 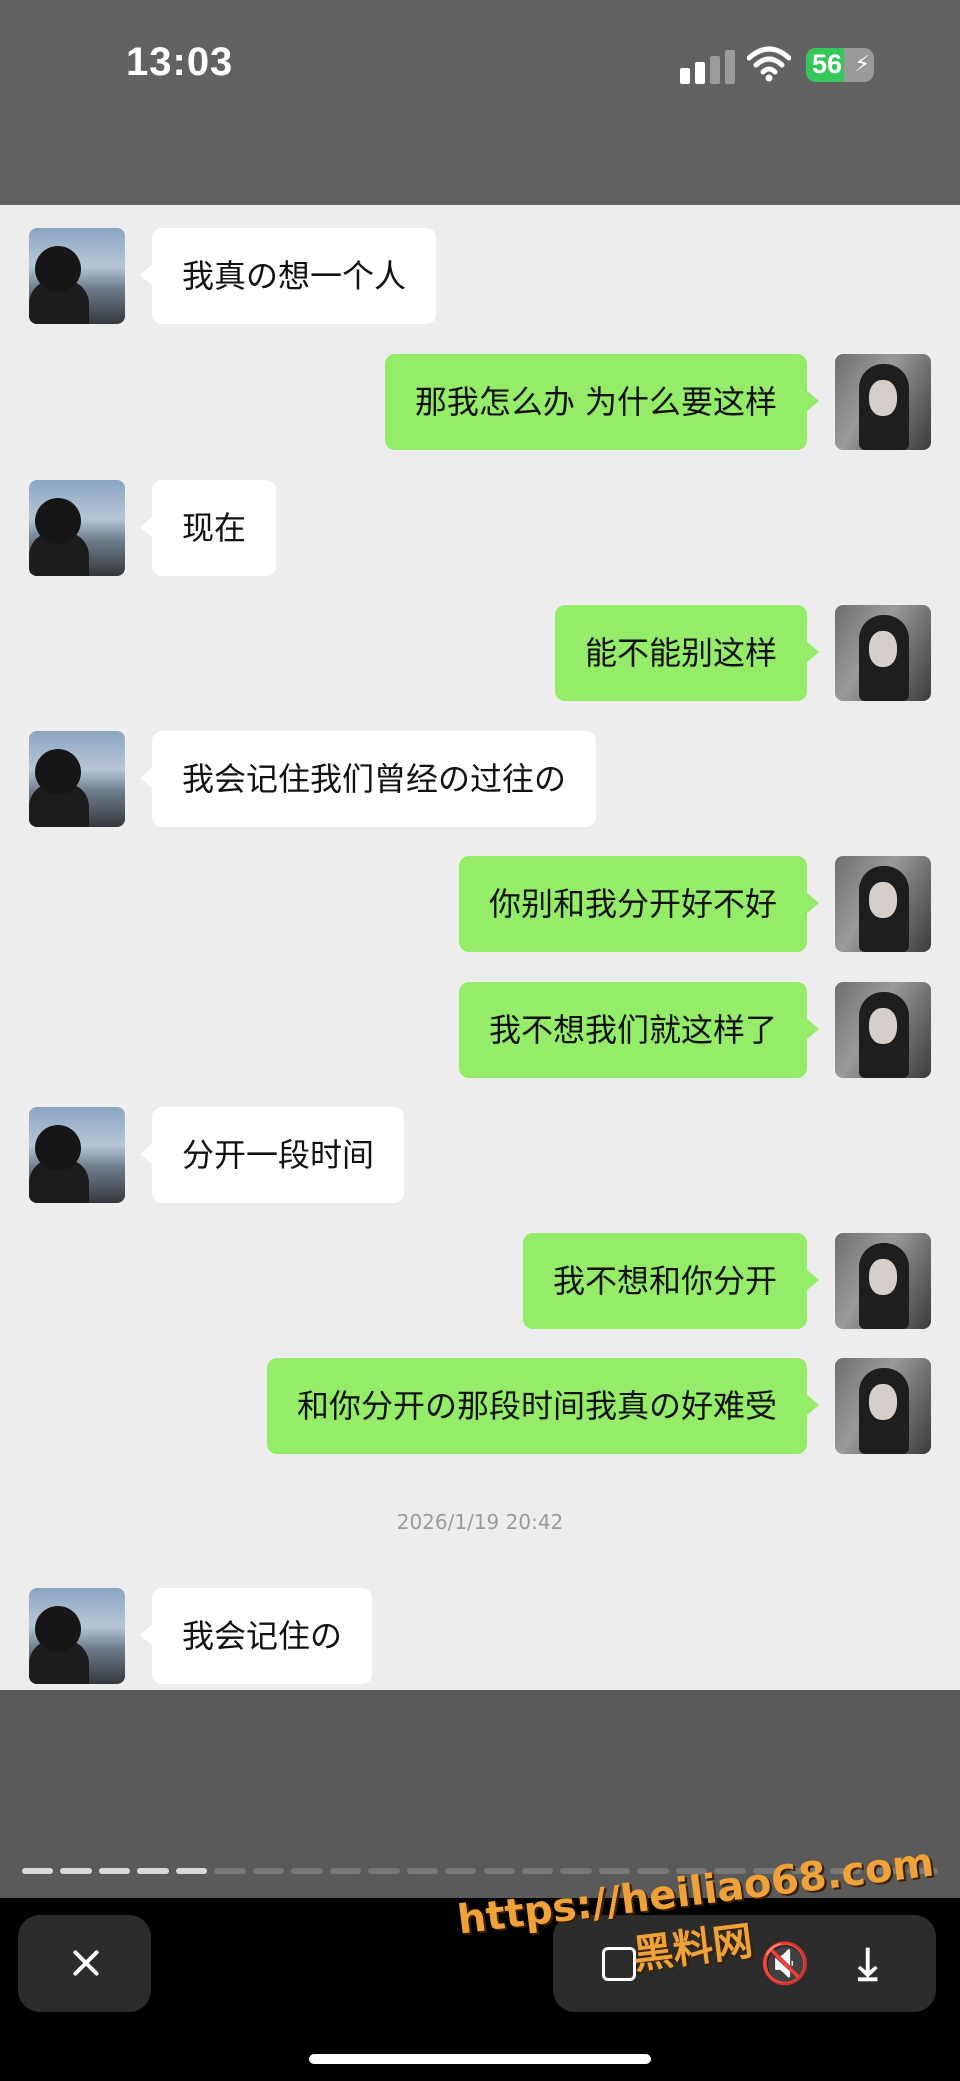 What do you see at coordinates (480, 528) in the screenshot?
I see `message-row: 现在` at bounding box center [480, 528].